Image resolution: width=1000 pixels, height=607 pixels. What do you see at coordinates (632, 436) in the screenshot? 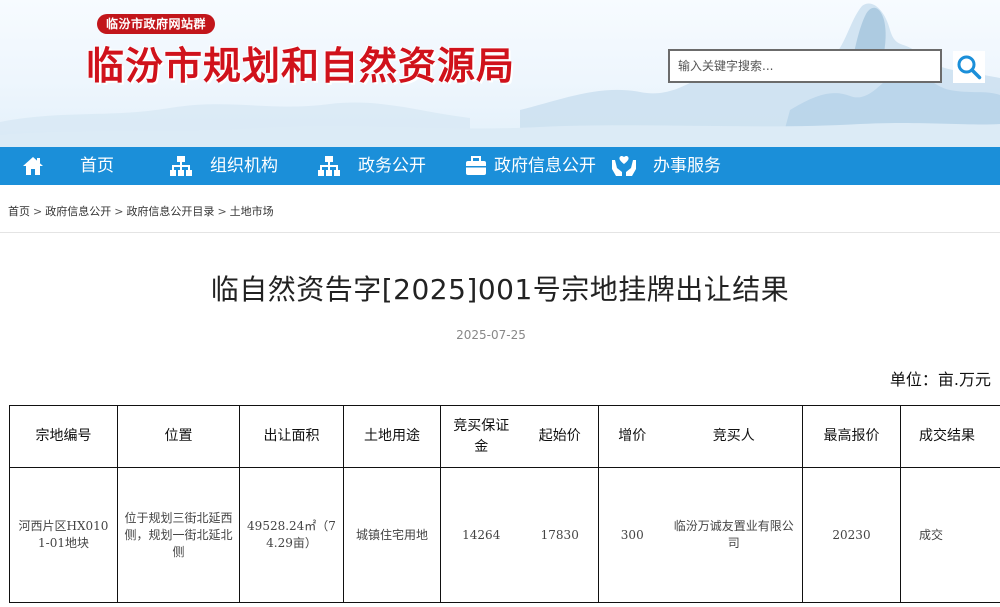
I see `column-header: 增价` at bounding box center [632, 436].